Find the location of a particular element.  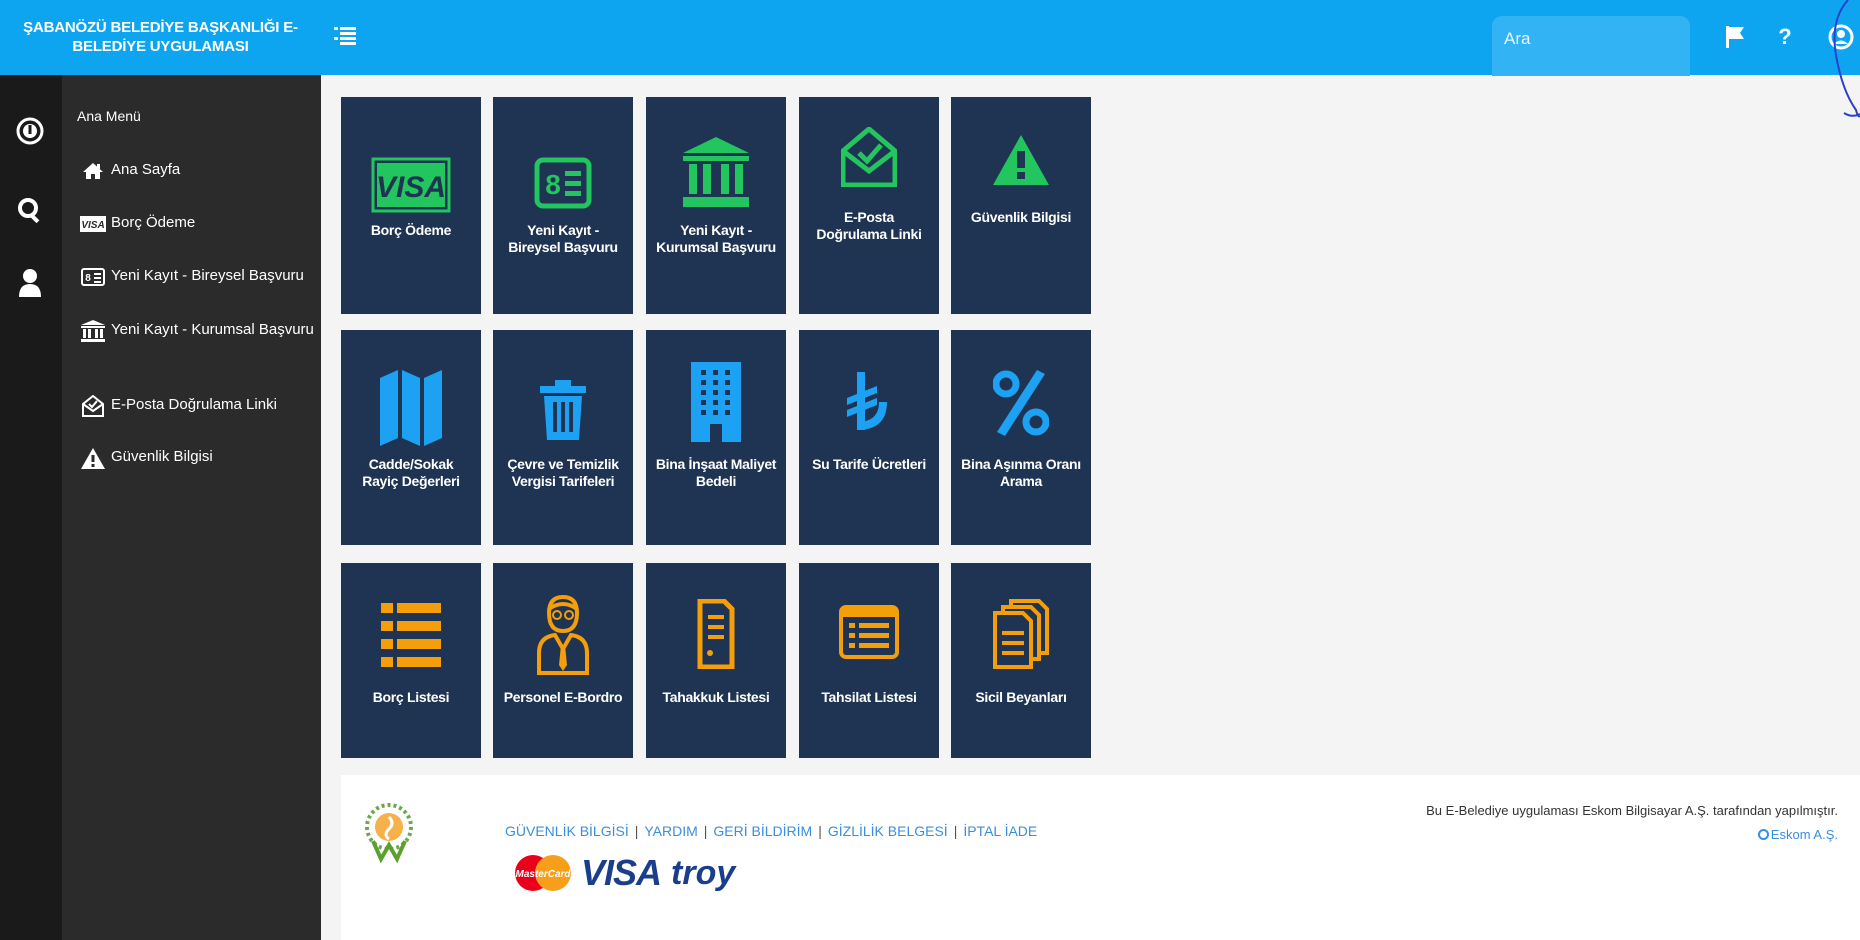

mastercard-logo: MasterCard is located at coordinates (543, 873).